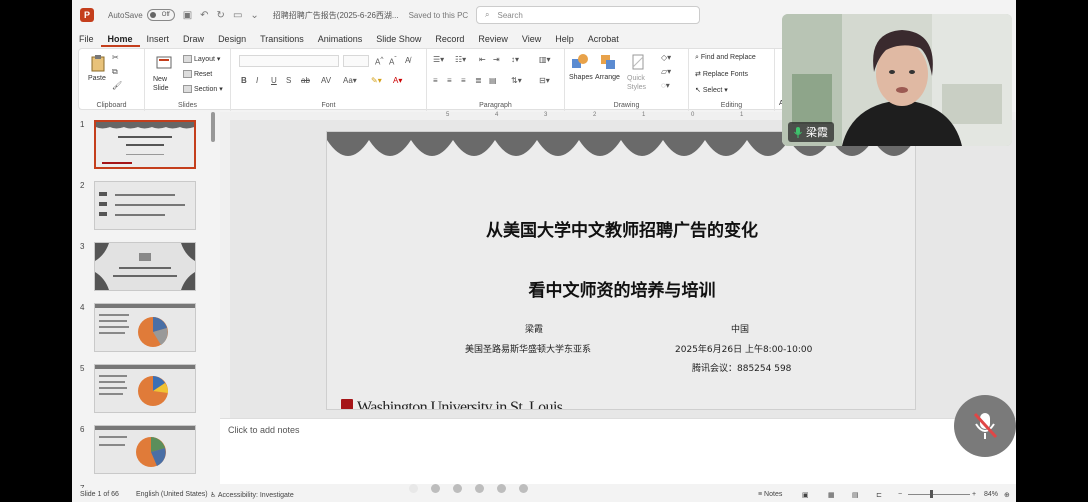 The image size is (1088, 502). What do you see at coordinates (326, 80) in the screenshot?
I see `char-spacing-icon: AV` at bounding box center [326, 80].